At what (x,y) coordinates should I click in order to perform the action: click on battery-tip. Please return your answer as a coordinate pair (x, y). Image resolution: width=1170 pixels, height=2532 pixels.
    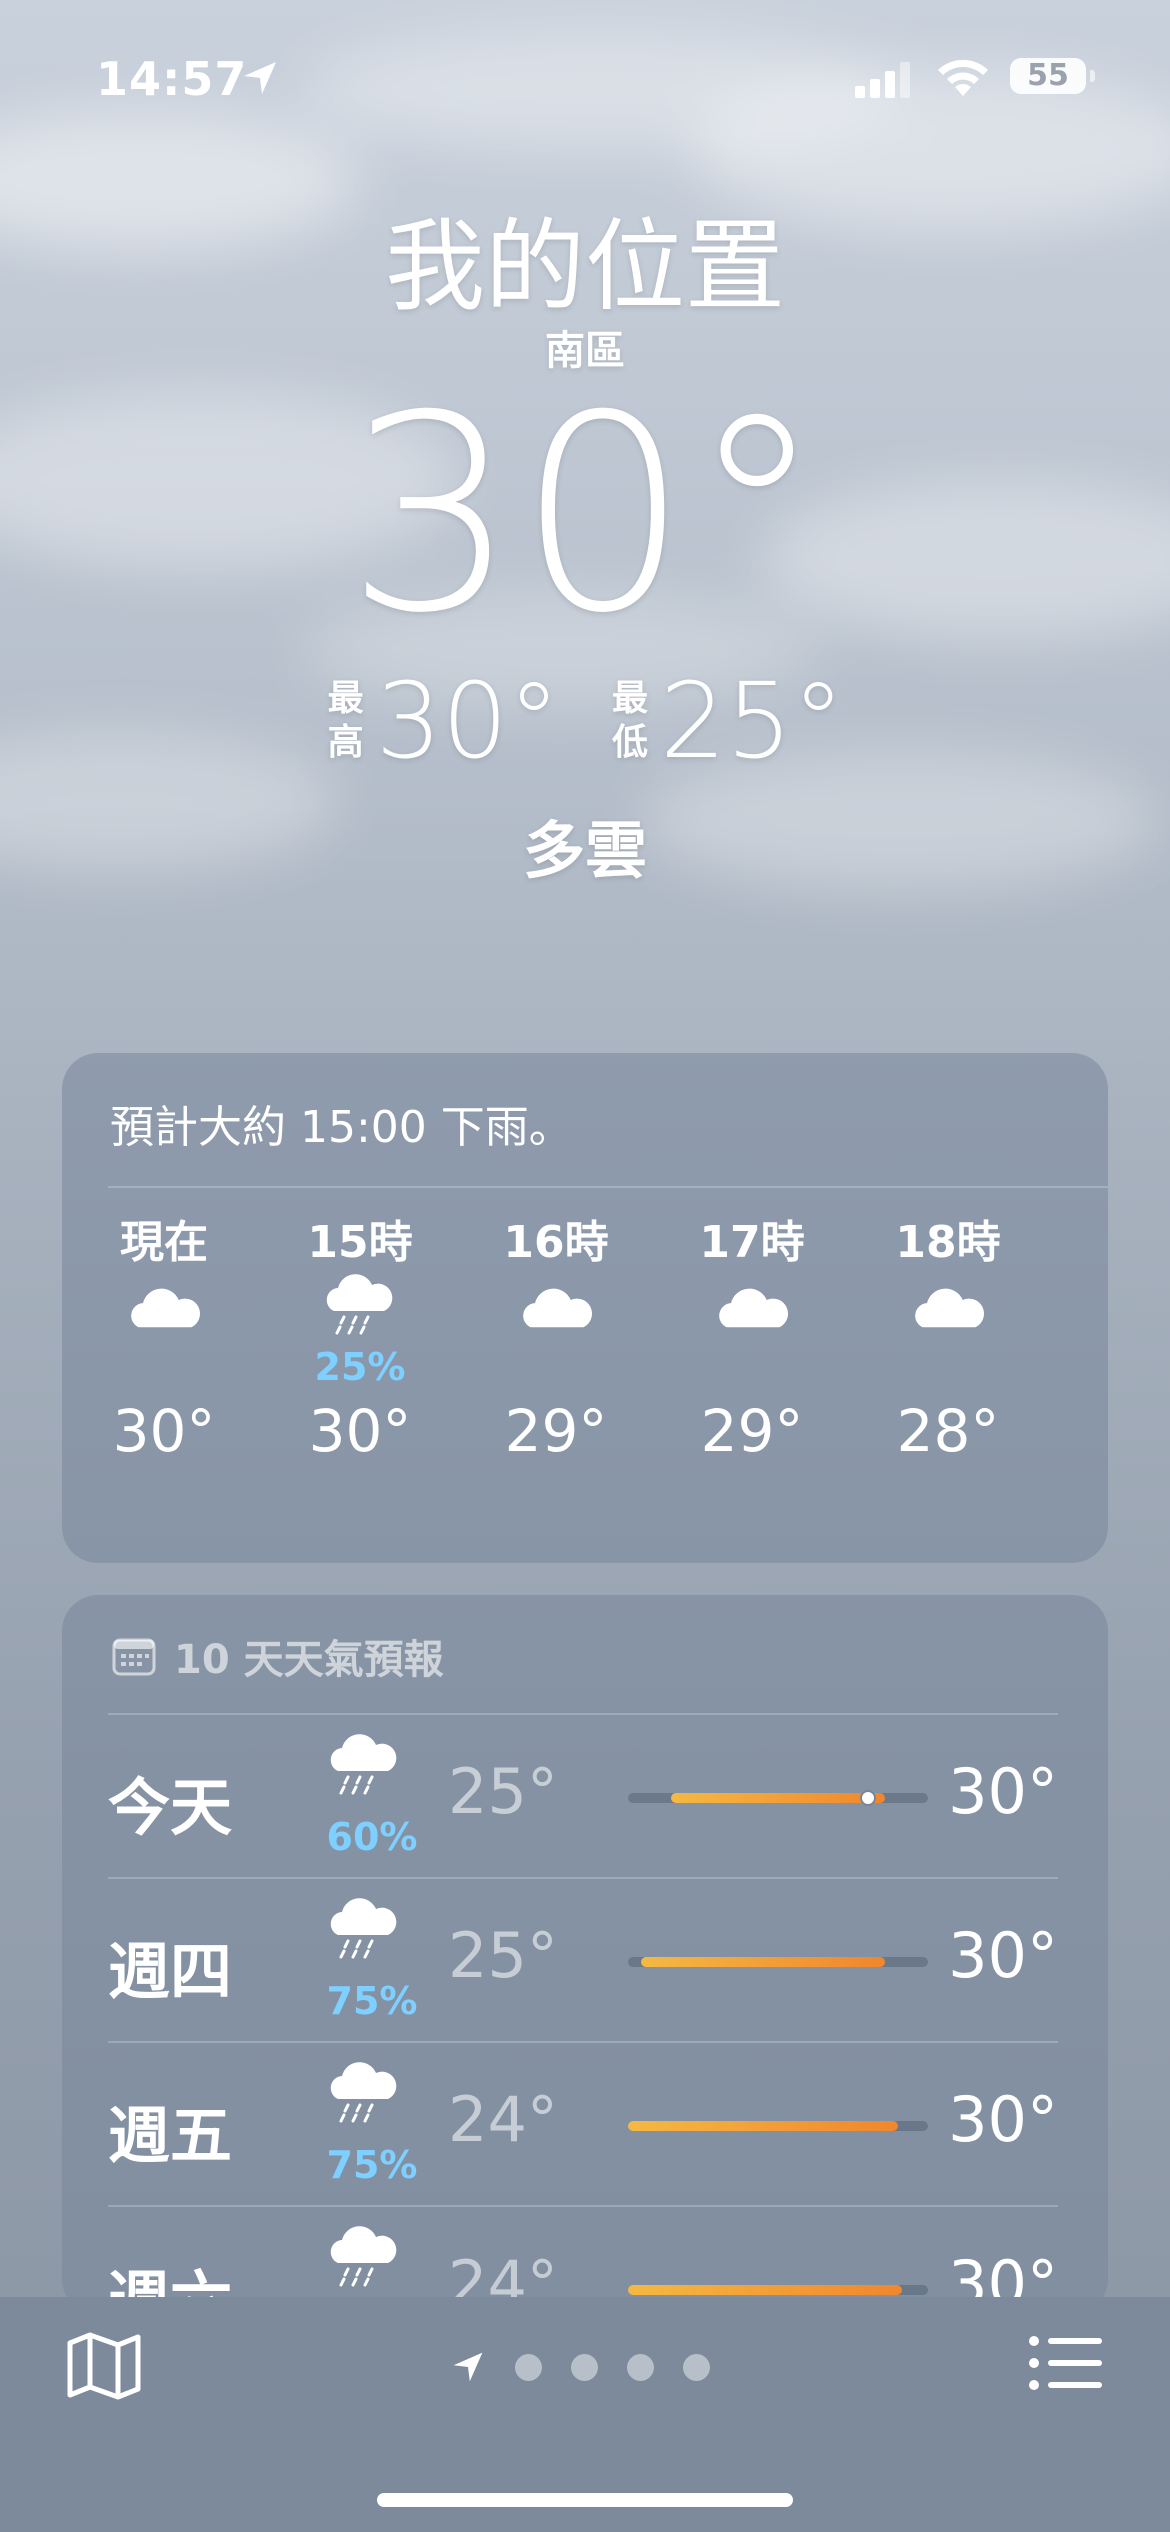
    Looking at the image, I should click on (1092, 76).